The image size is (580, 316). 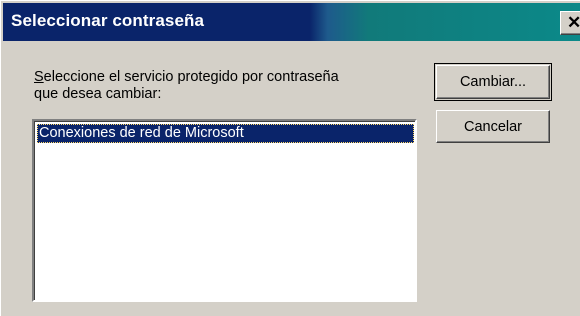 What do you see at coordinates (108, 20) in the screenshot?
I see `dialog-title: Seleccionar contraseña` at bounding box center [108, 20].